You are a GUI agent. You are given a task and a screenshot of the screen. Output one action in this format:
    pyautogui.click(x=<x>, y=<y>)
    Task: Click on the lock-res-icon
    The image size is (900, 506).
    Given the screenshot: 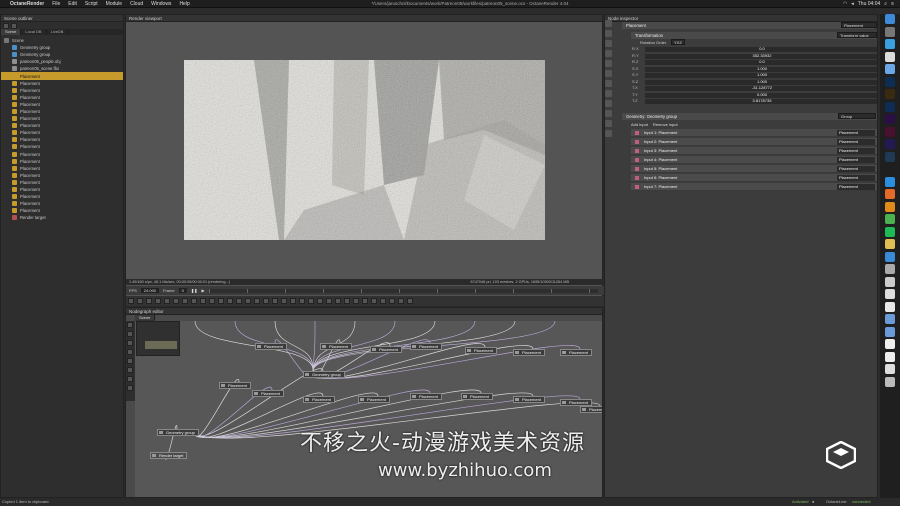 What is the action you would take?
    pyautogui.click(x=356, y=301)
    